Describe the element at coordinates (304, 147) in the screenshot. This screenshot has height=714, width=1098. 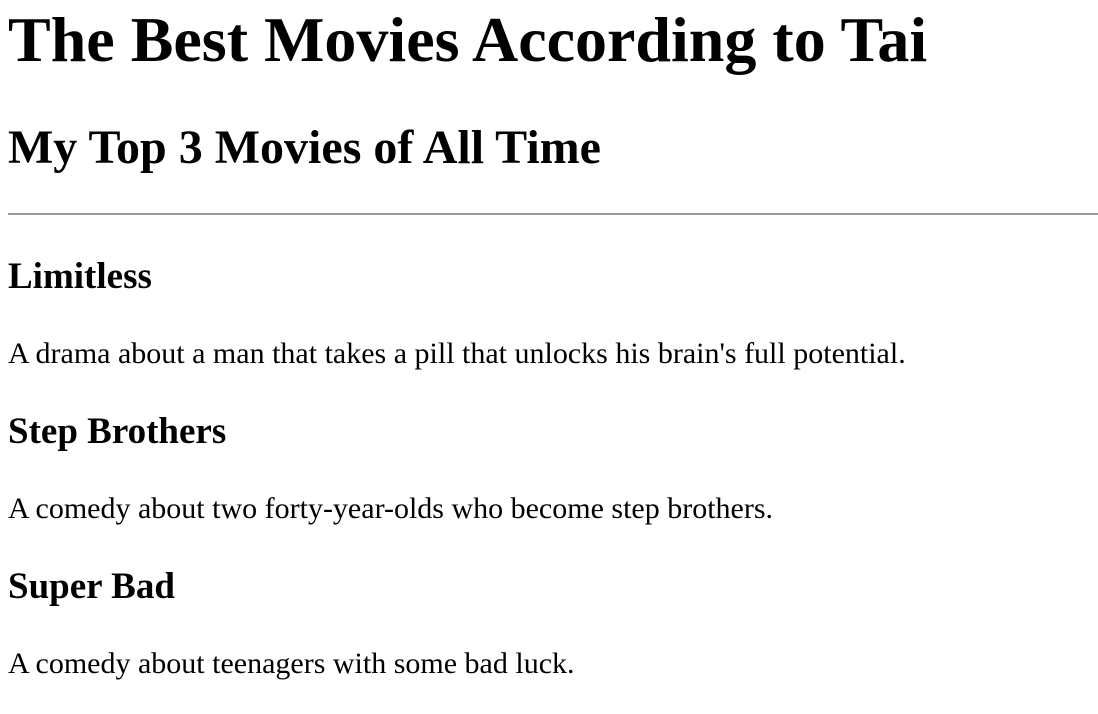
I see `page-subtitle: My Top 3 Movies of All Time` at that location.